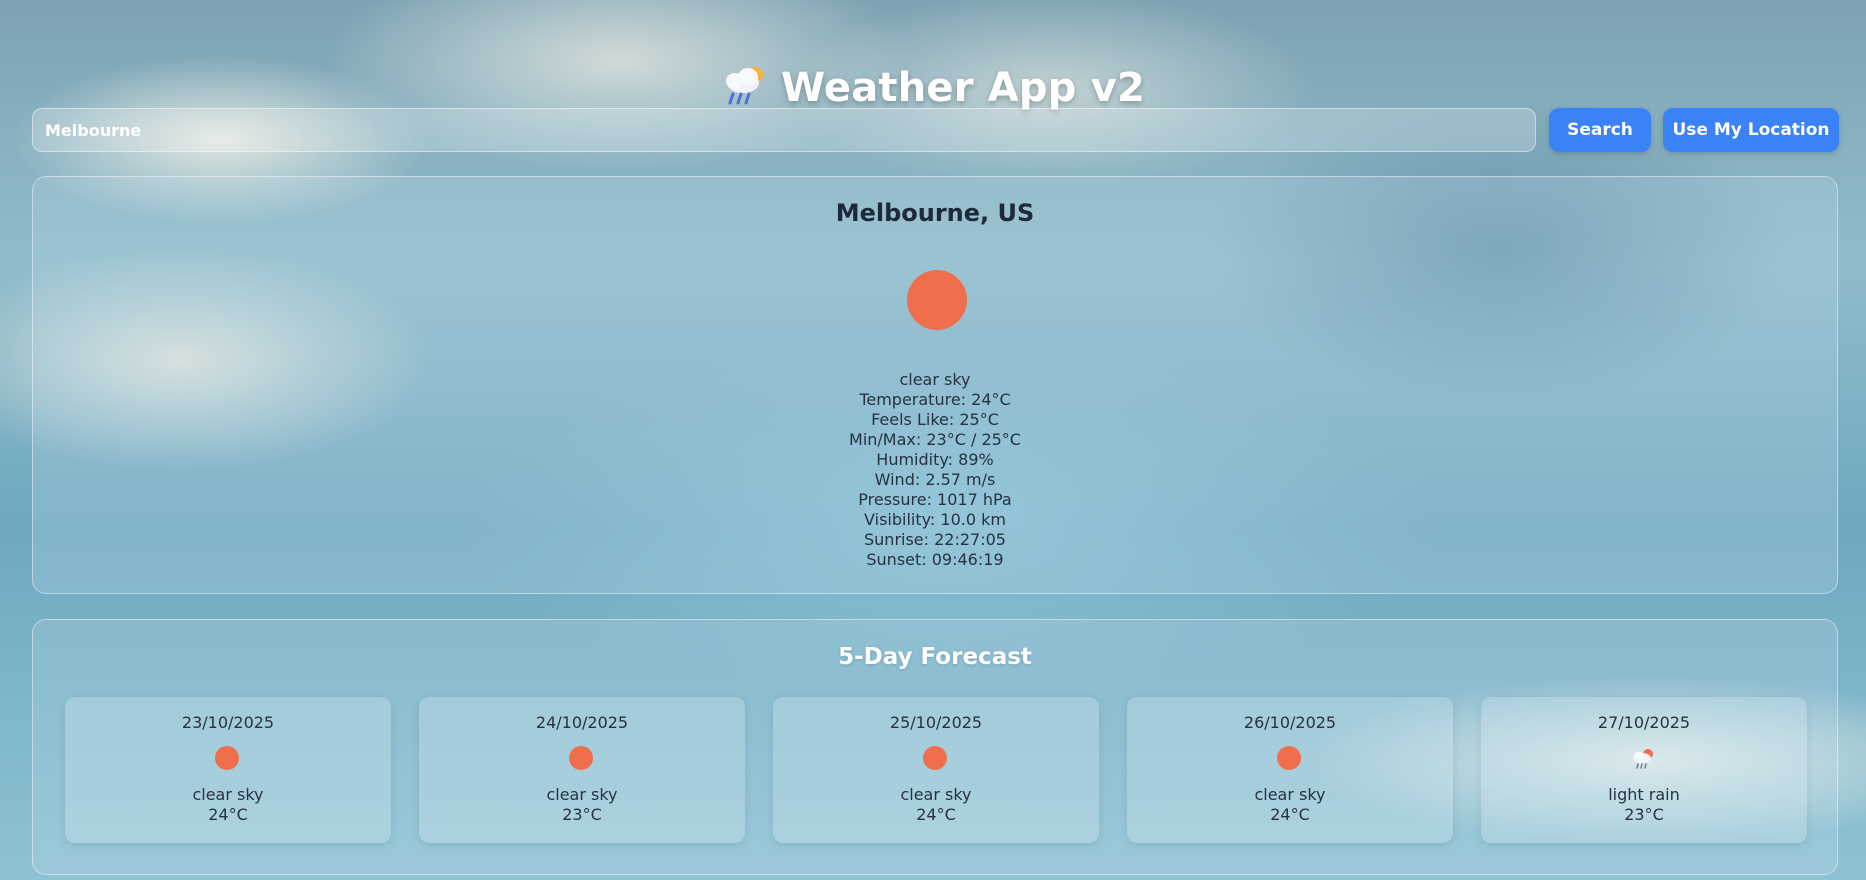  Describe the element at coordinates (1643, 759) in the screenshot. I see `rain-icon` at that location.